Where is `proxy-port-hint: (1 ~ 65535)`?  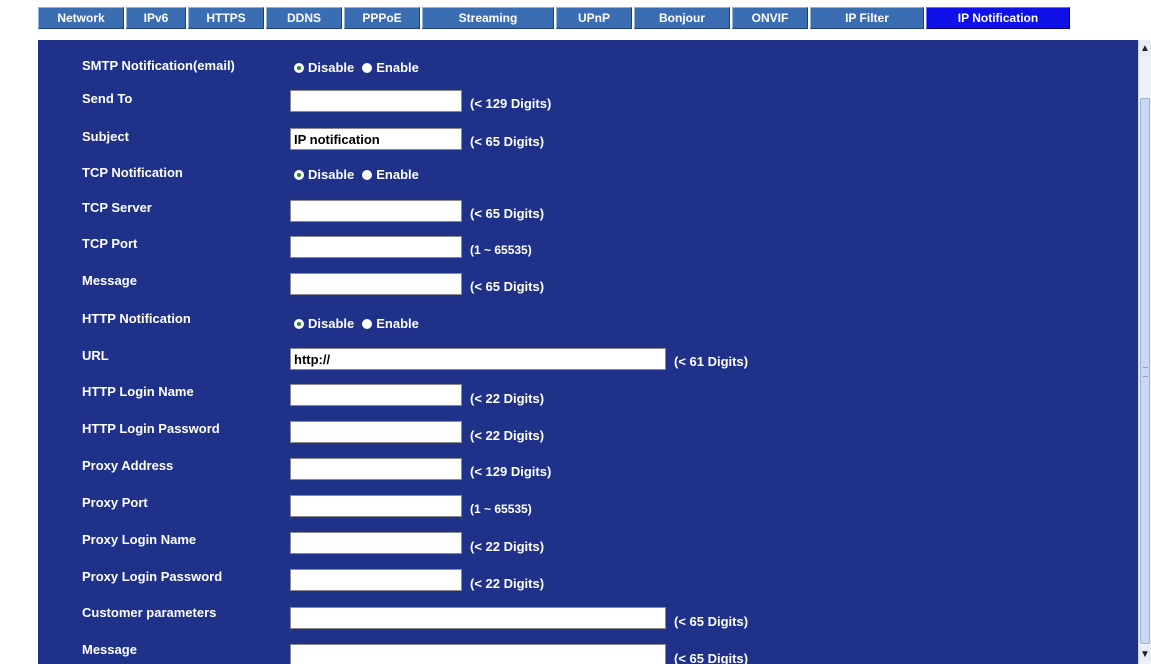
proxy-port-hint: (1 ~ 65535) is located at coordinates (501, 509).